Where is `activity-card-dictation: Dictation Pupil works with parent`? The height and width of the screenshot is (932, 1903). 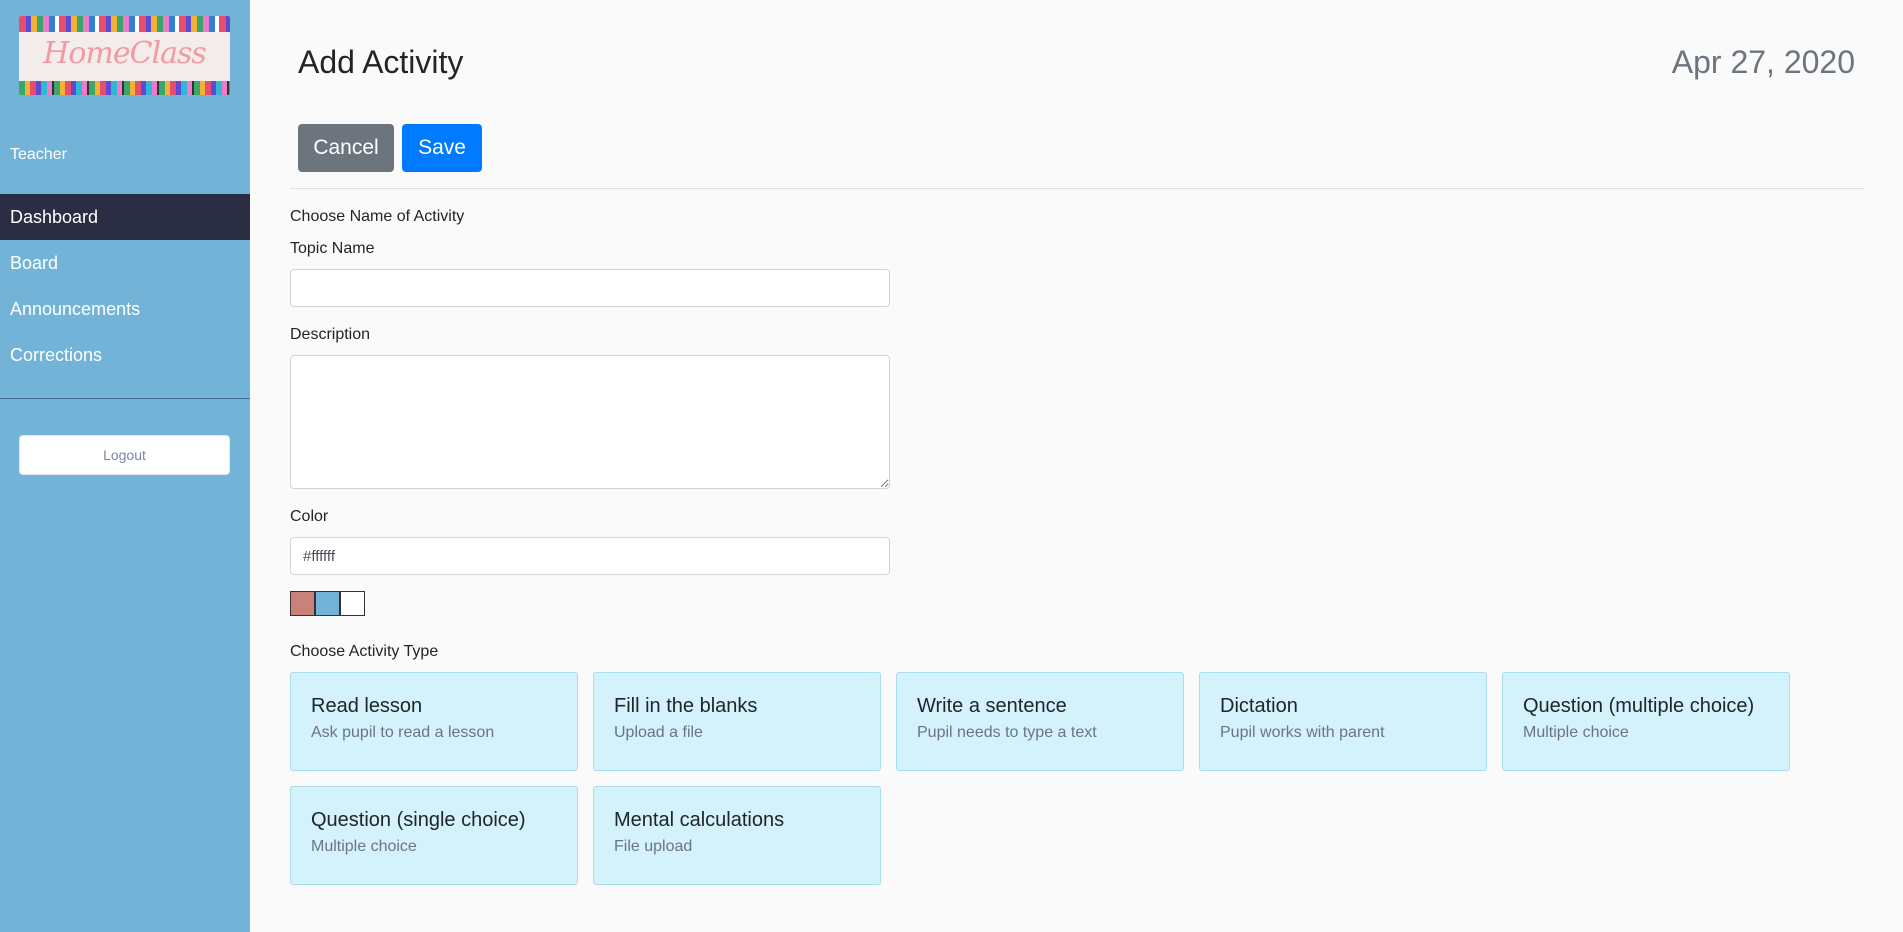
activity-card-dictation: Dictation Pupil works with parent is located at coordinates (1343, 721).